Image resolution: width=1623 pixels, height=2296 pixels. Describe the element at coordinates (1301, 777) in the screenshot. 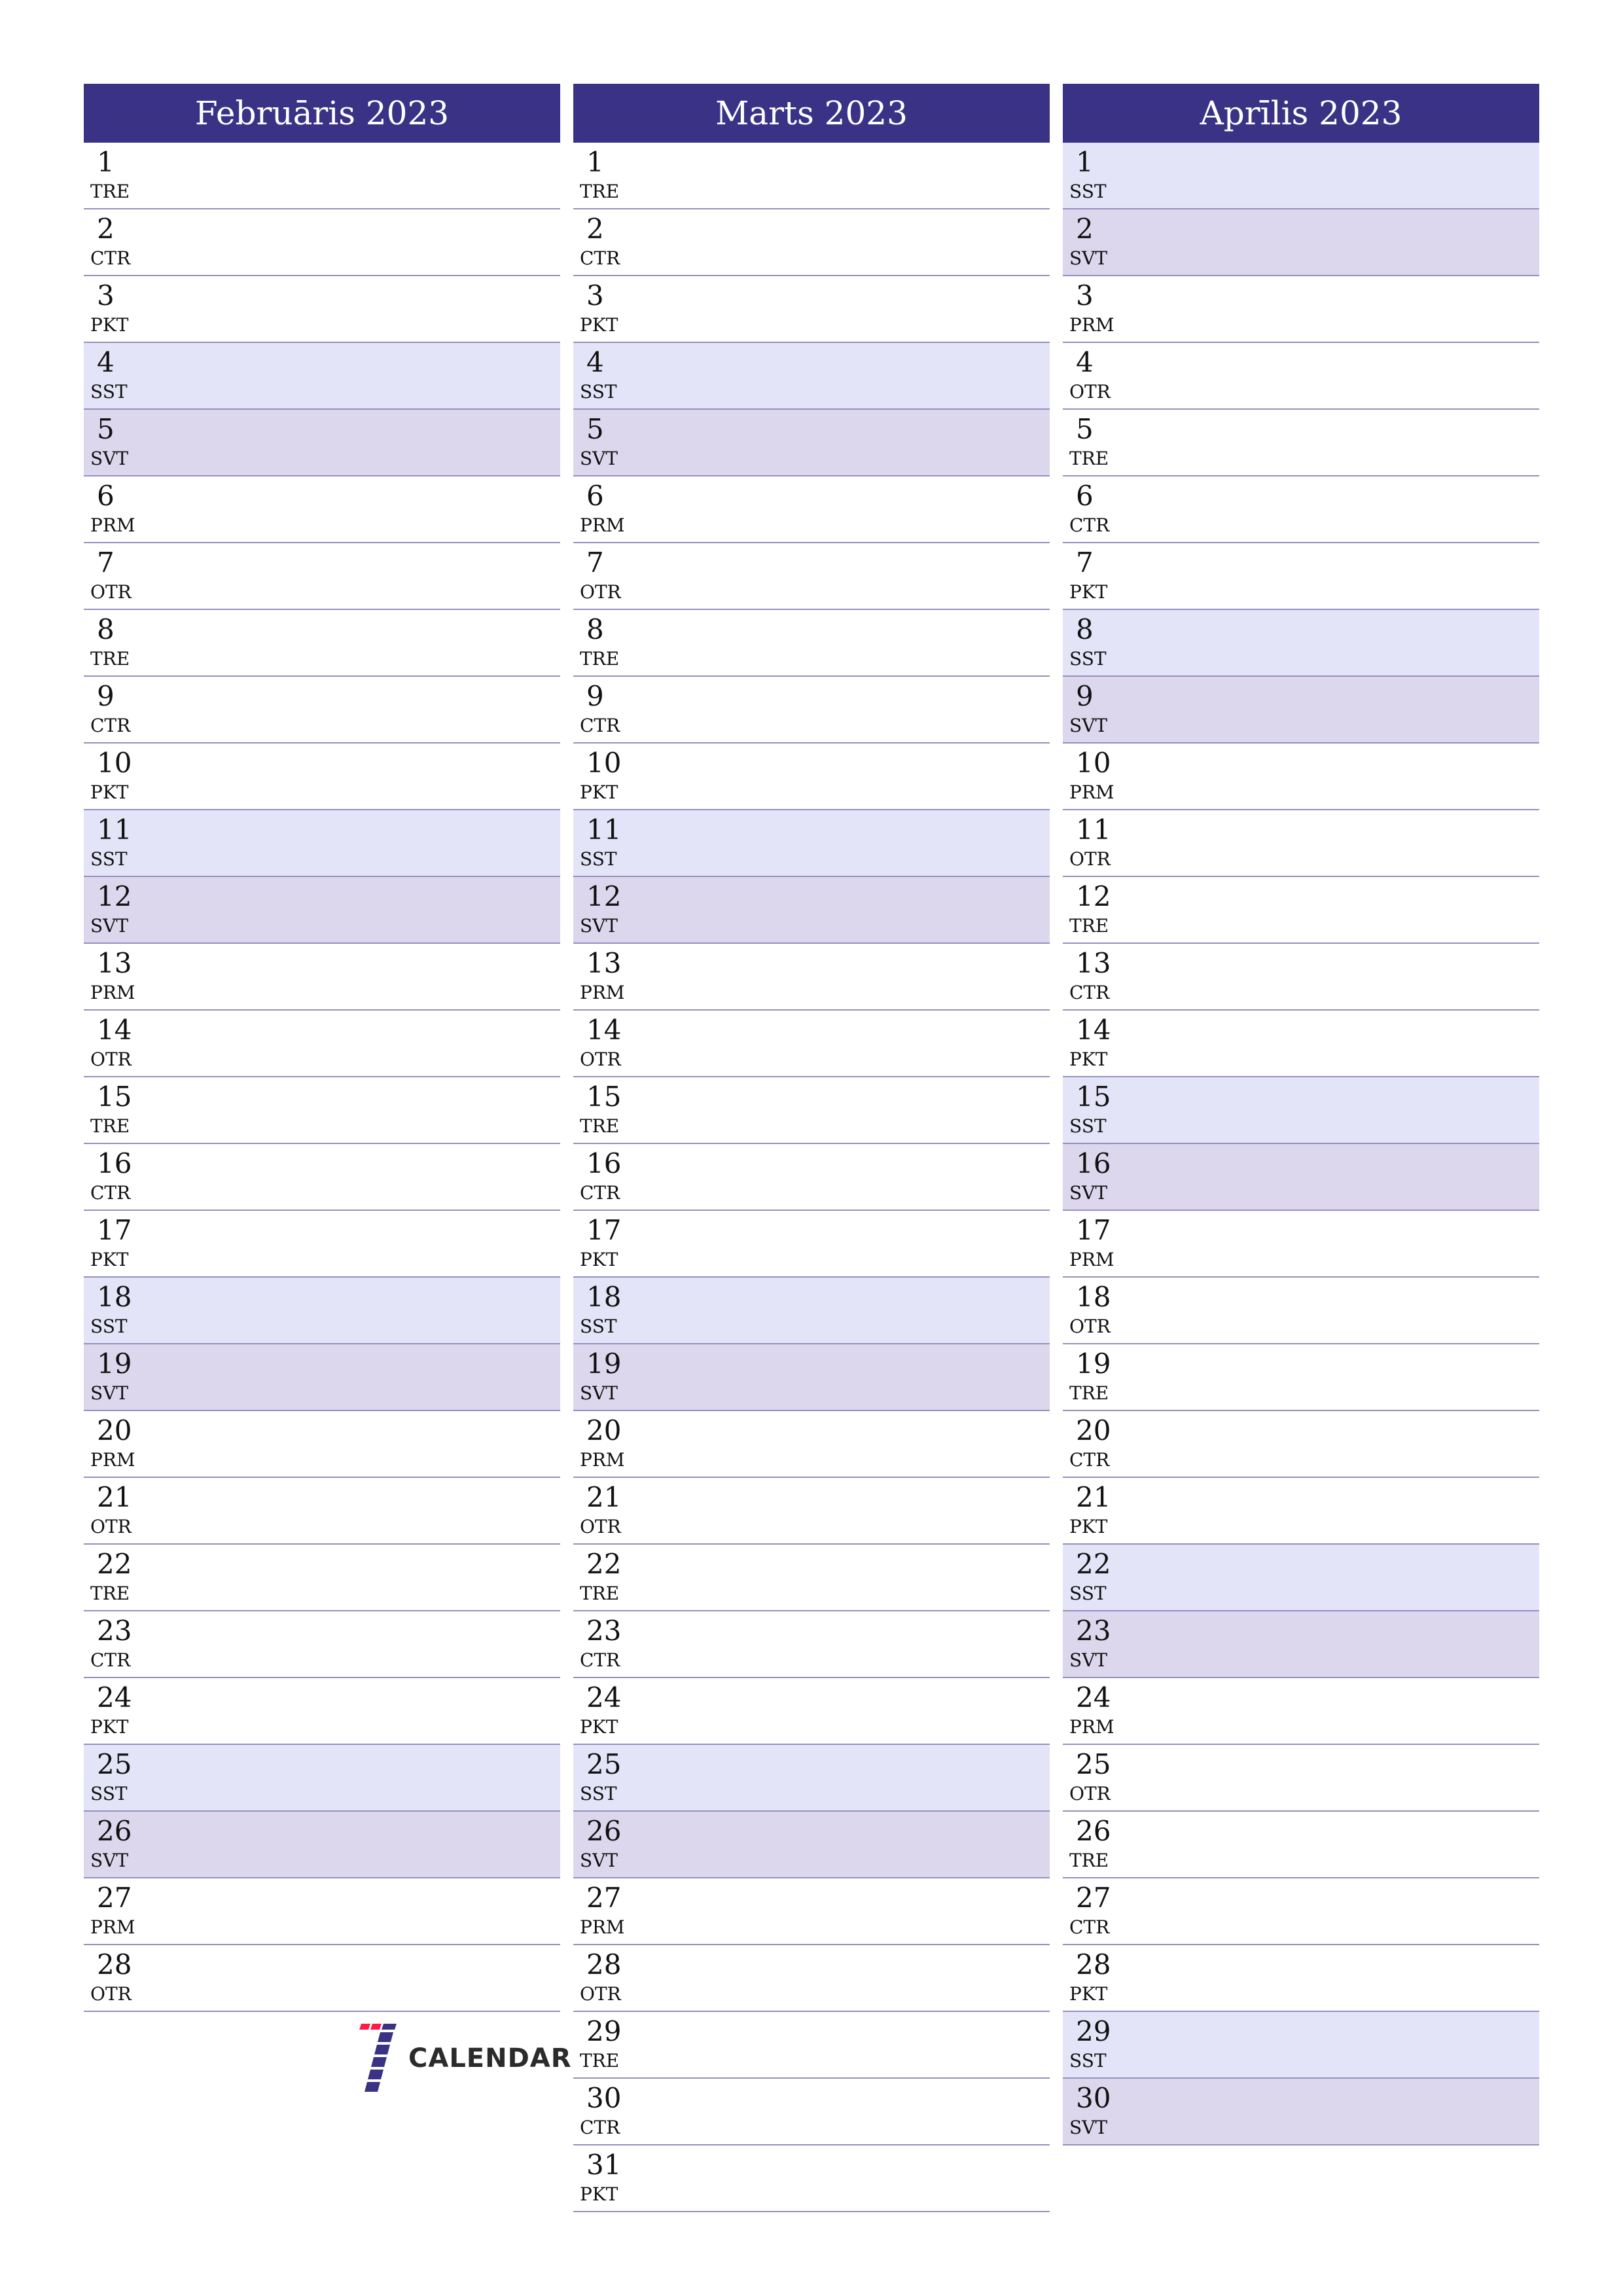

I see `day-row: 10 PRM` at that location.